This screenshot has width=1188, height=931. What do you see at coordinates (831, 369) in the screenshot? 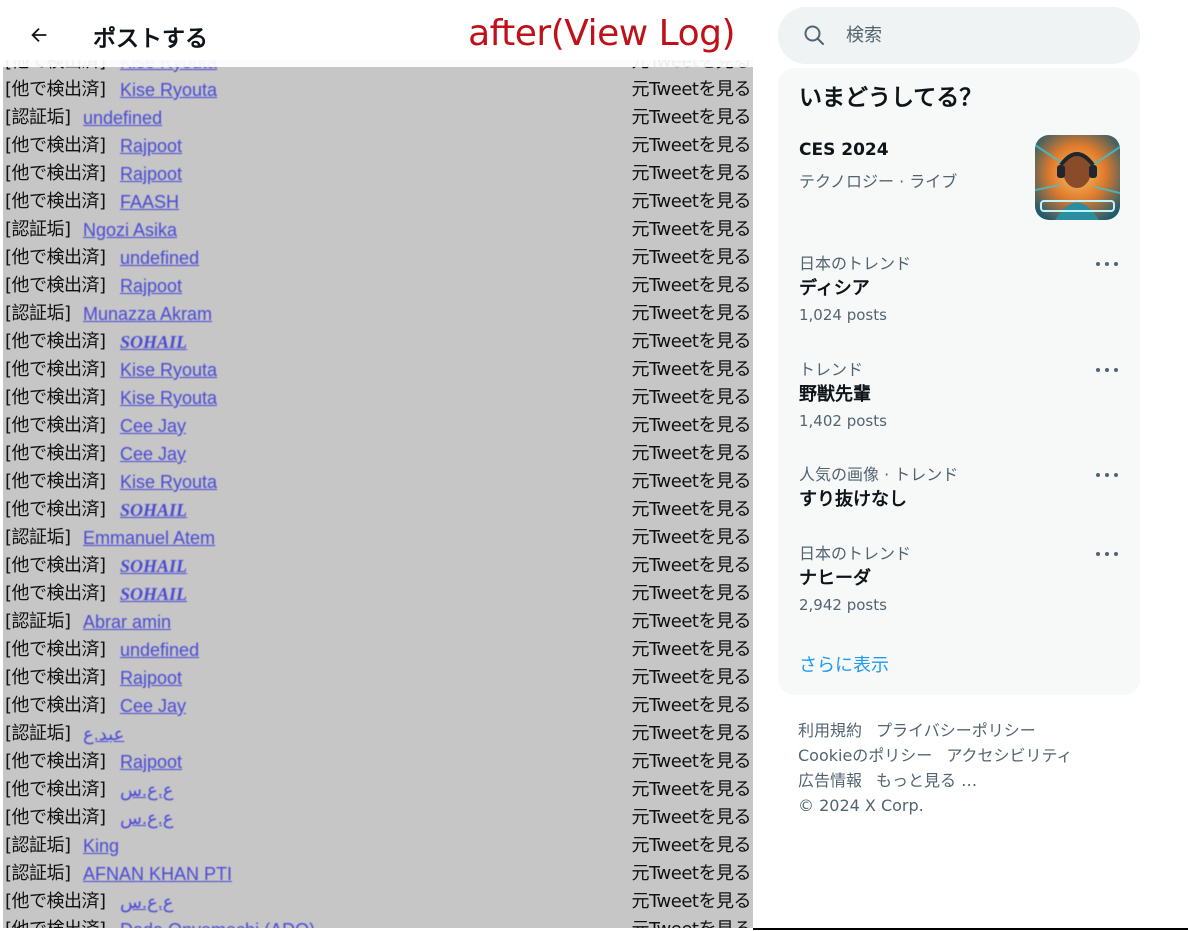
I see `trend-category: トレンド` at bounding box center [831, 369].